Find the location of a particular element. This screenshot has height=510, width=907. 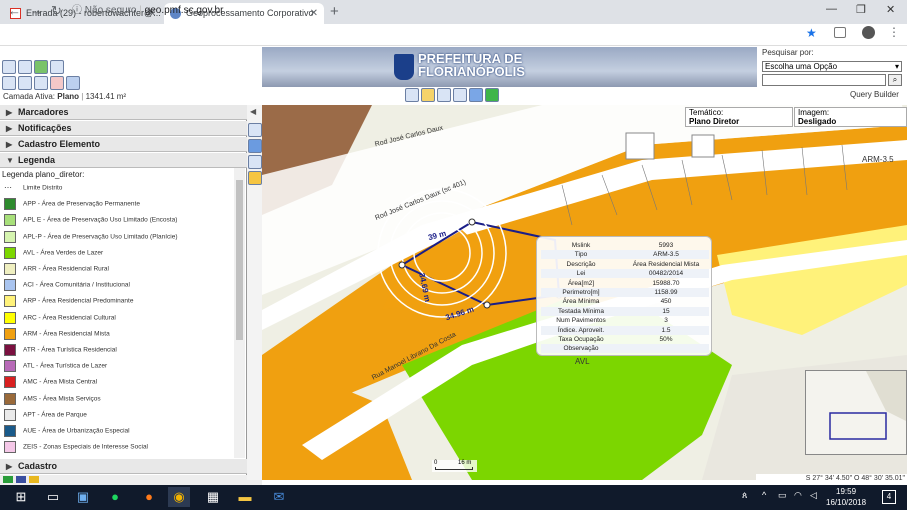

info-icon: ⓘ is located at coordinates (77, 10).